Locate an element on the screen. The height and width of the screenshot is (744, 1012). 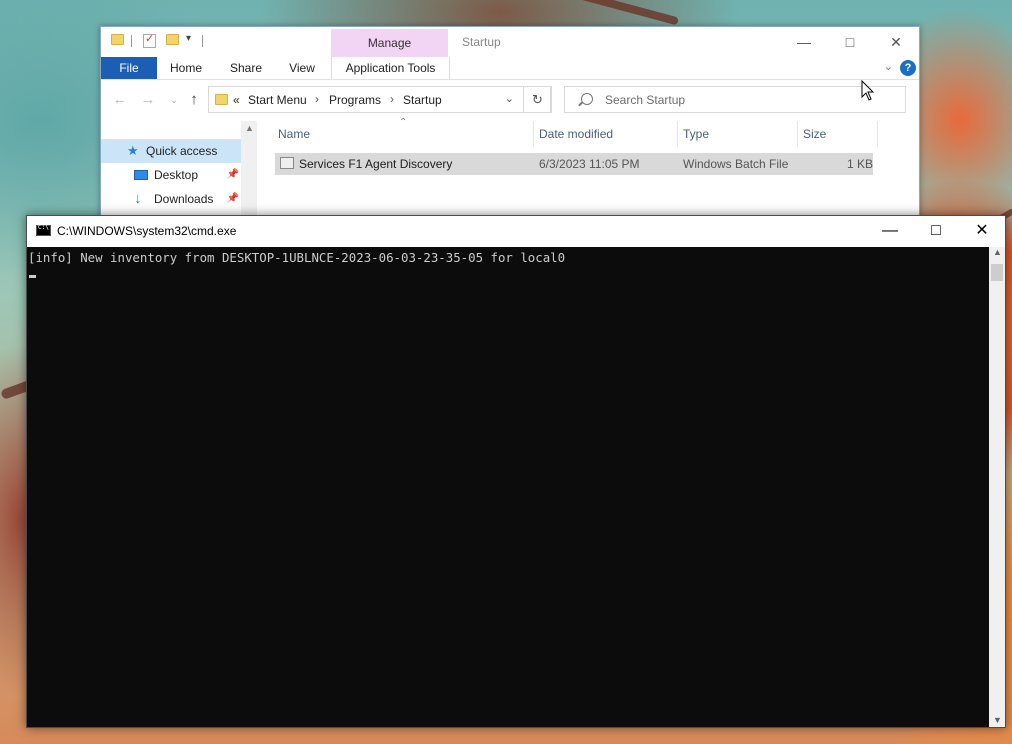
search-input: Search Startup is located at coordinates (735, 99).